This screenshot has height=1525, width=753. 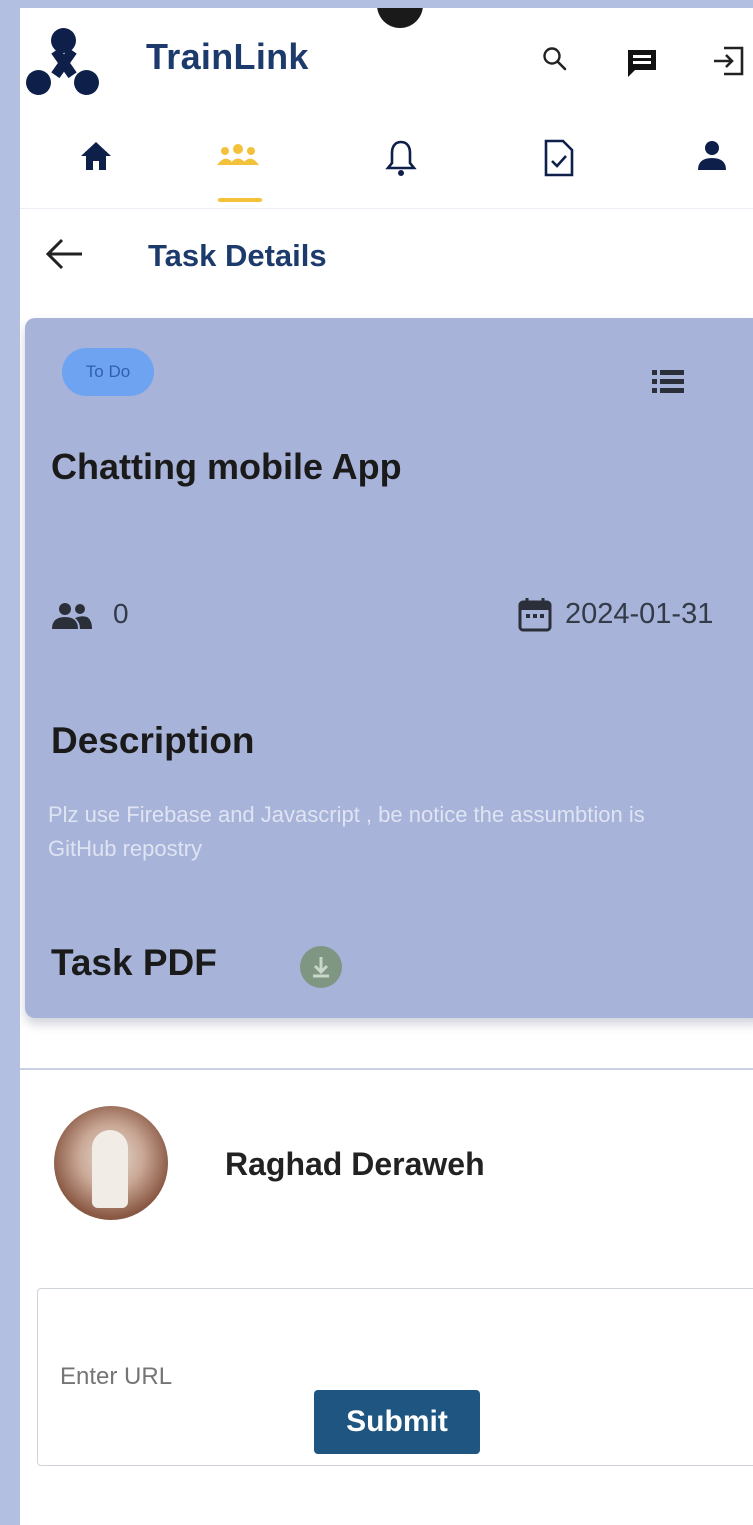 I want to click on chat-icon, so click(x=642, y=65).